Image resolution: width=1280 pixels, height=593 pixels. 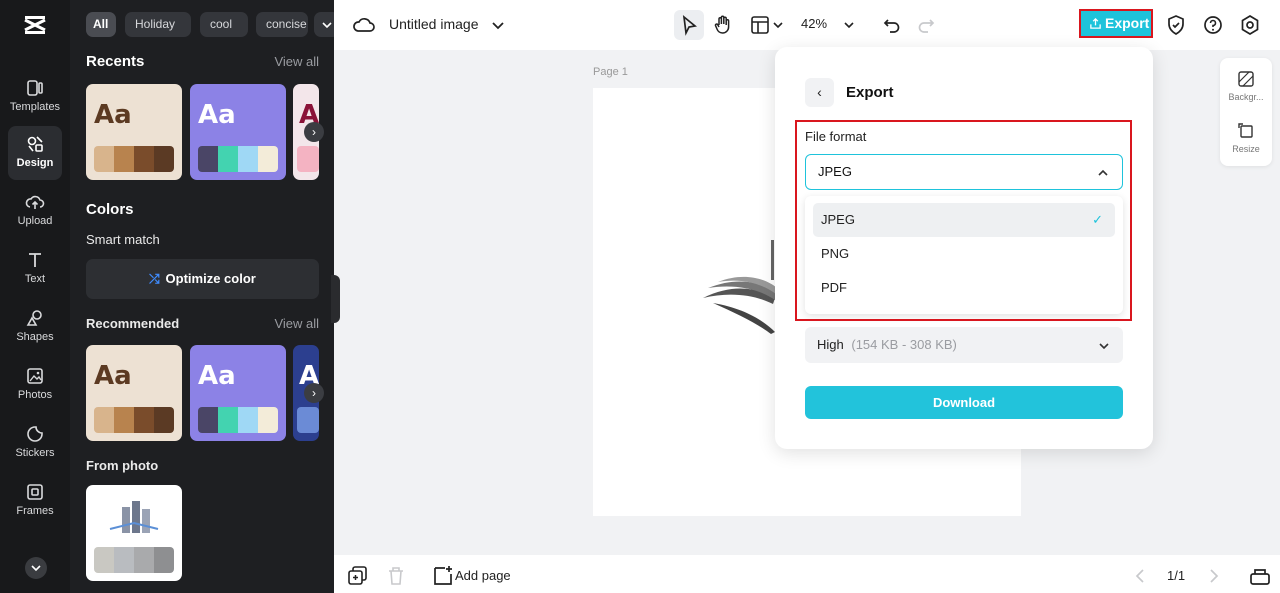 I want to click on frames-icon, so click(x=35, y=492).